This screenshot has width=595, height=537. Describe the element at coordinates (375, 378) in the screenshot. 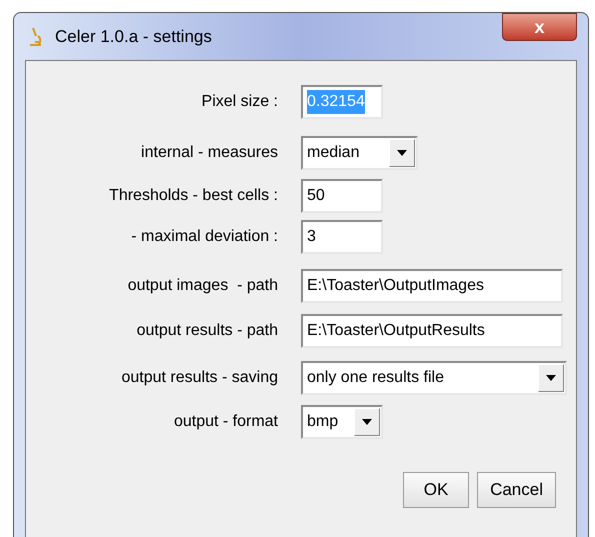

I see `dropdown-value: only one results file` at that location.